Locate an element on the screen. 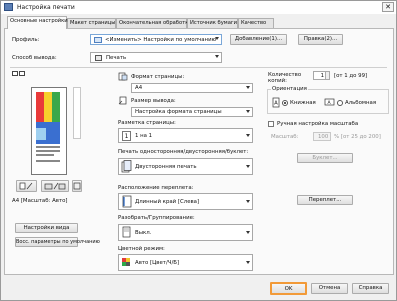  preview-toggle-button is located at coordinates (77, 186).